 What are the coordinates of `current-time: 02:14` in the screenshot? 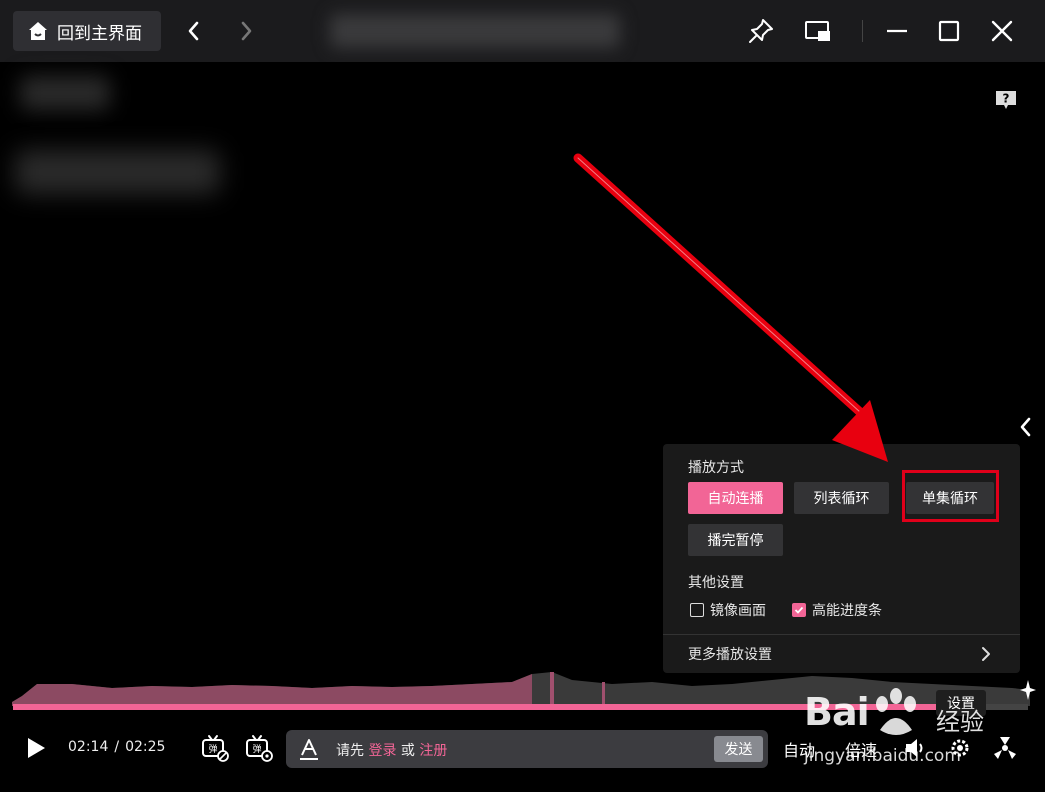 It's located at (88, 747).